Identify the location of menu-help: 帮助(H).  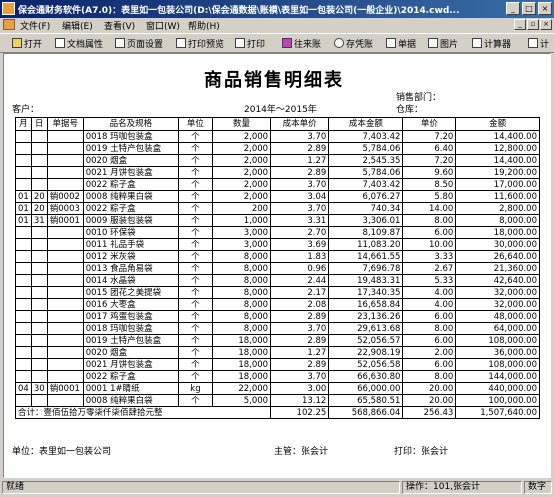
(204, 25).